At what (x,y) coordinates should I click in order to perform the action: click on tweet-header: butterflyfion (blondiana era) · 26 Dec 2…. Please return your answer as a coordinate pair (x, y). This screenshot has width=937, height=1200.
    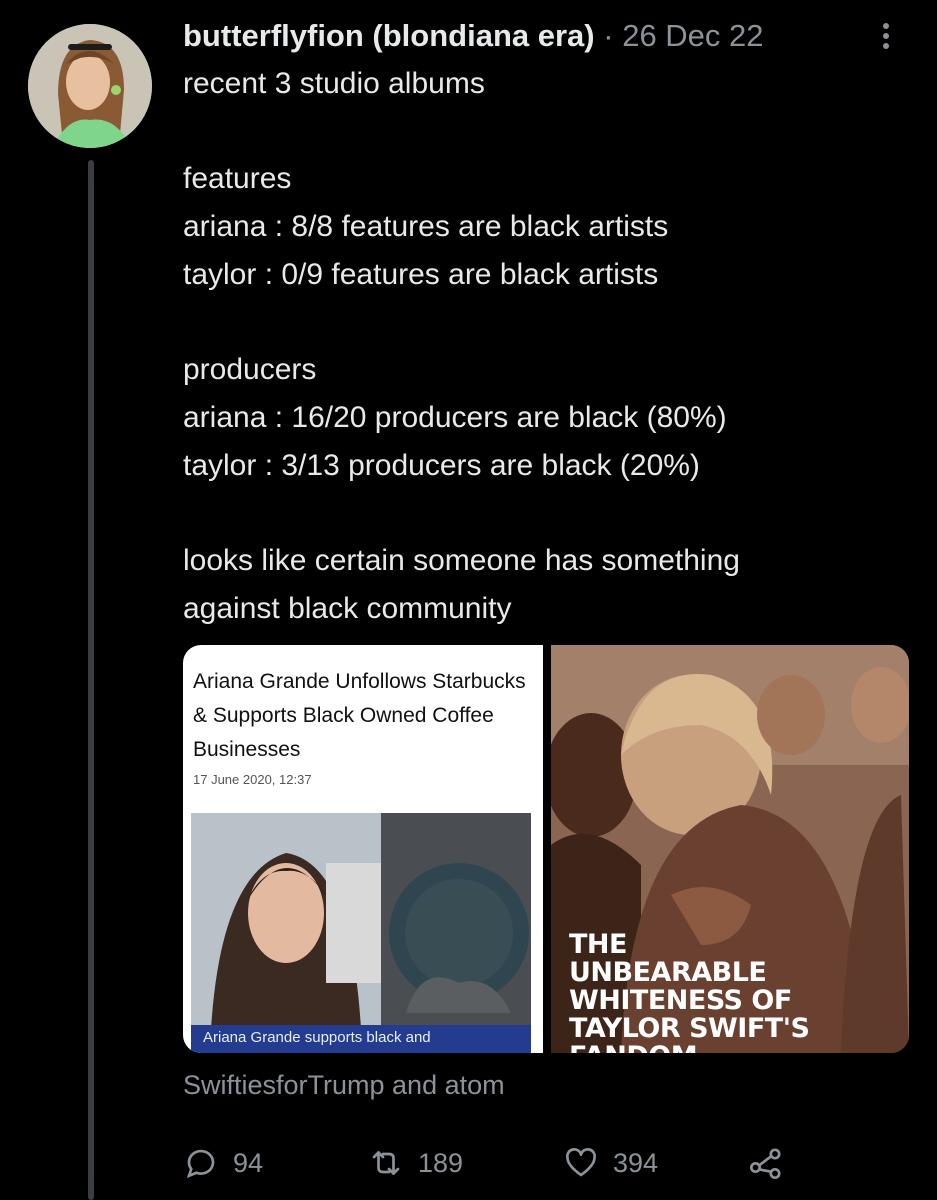
    Looking at the image, I should click on (473, 36).